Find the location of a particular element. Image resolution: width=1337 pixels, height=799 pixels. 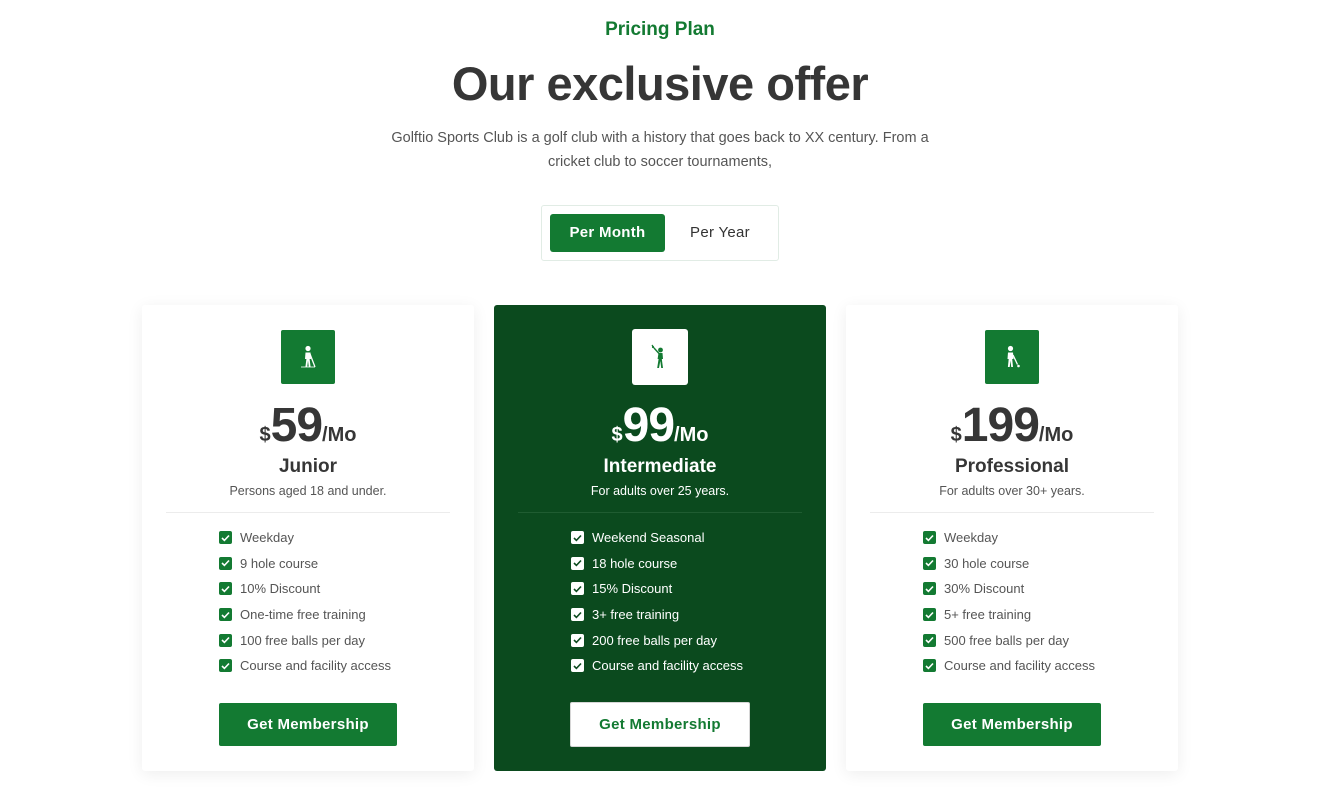

feature-label: Weekend Seasonal is located at coordinates (648, 538).